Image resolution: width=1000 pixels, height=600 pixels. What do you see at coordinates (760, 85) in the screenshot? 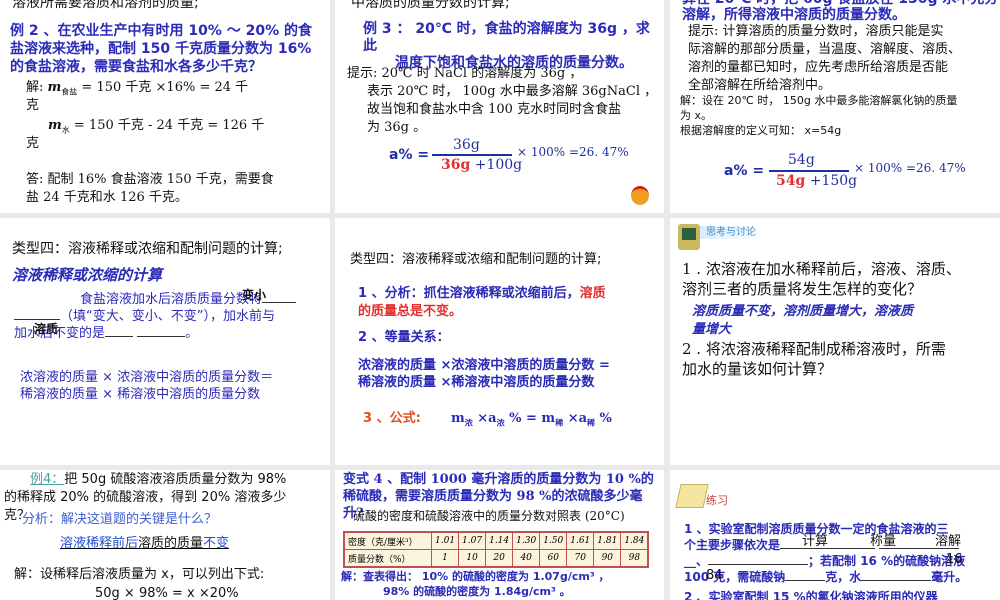
I see `hint-line: 全部溶解在所给溶剂中。` at bounding box center [760, 85].